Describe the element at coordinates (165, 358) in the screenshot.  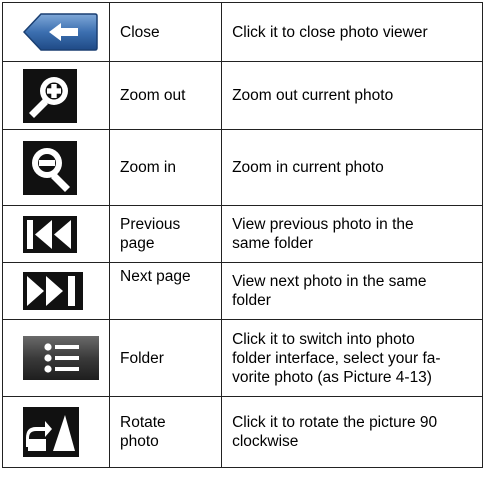
I see `item-name: Folder` at that location.